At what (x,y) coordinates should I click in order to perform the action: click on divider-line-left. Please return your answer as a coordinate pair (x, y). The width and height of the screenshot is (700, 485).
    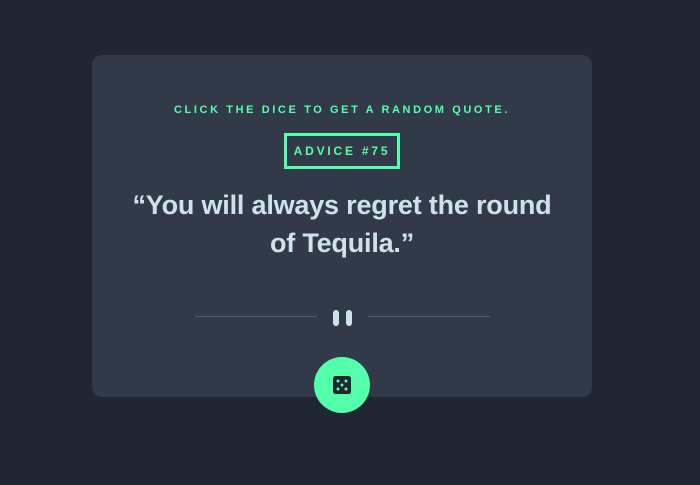
    Looking at the image, I should click on (256, 316).